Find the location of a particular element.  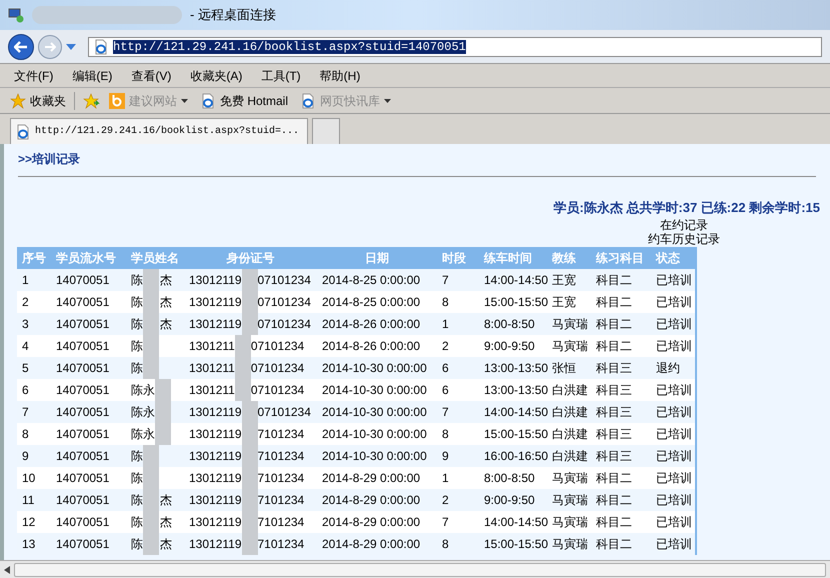

column-header: 时段 is located at coordinates (454, 258).